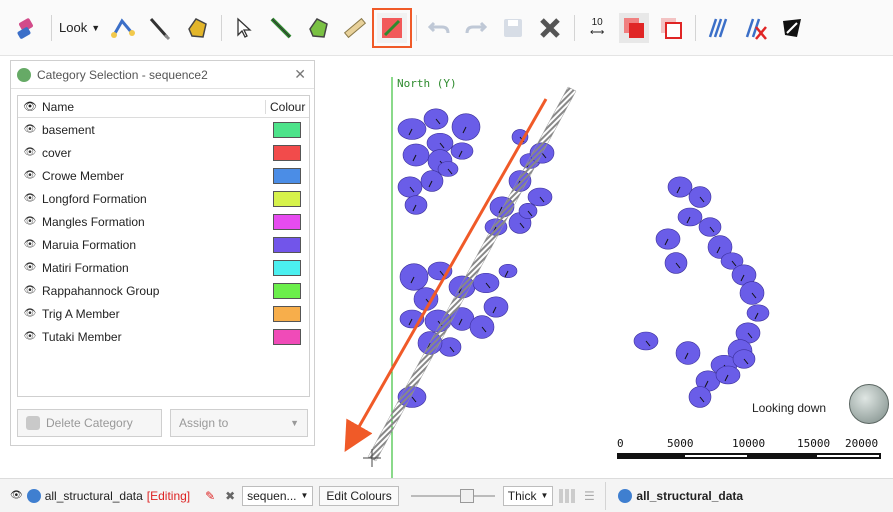 Image resolution: width=893 pixels, height=512 pixels. What do you see at coordinates (634, 27) in the screenshot?
I see `paint-filled-icon` at bounding box center [634, 27].